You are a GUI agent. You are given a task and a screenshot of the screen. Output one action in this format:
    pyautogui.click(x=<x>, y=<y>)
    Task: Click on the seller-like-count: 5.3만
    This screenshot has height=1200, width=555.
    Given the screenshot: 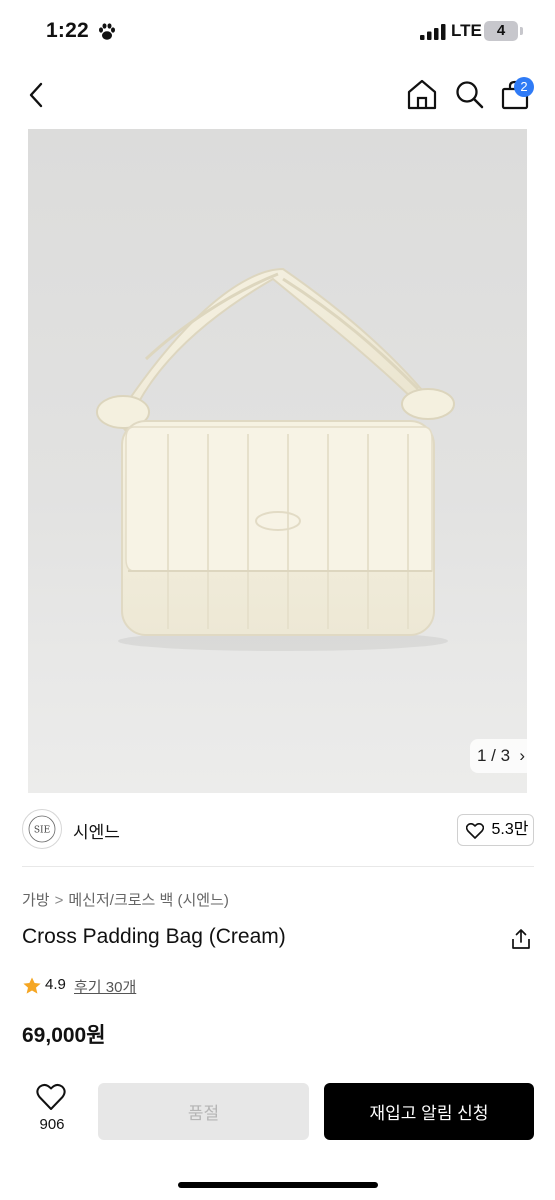 What is the action you would take?
    pyautogui.click(x=510, y=829)
    